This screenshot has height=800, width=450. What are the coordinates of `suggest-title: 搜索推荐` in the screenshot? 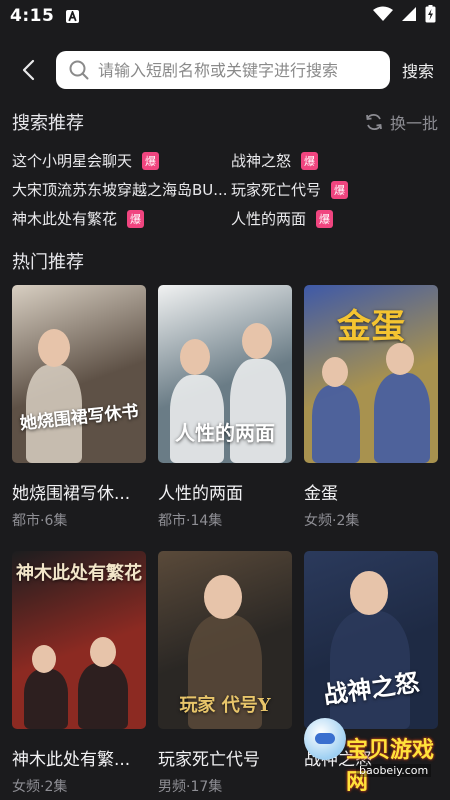 It's located at (48, 123).